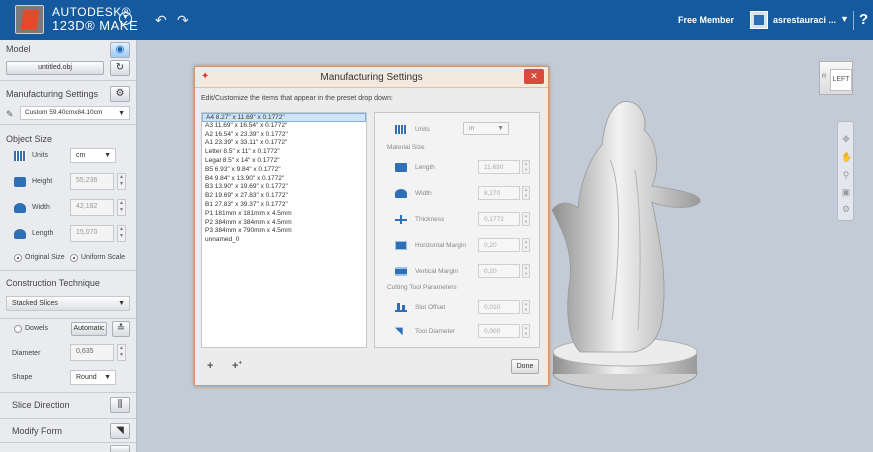 The image size is (873, 452). What do you see at coordinates (121, 181) in the screenshot?
I see `height-stepper: ▲ ▼` at bounding box center [121, 181].